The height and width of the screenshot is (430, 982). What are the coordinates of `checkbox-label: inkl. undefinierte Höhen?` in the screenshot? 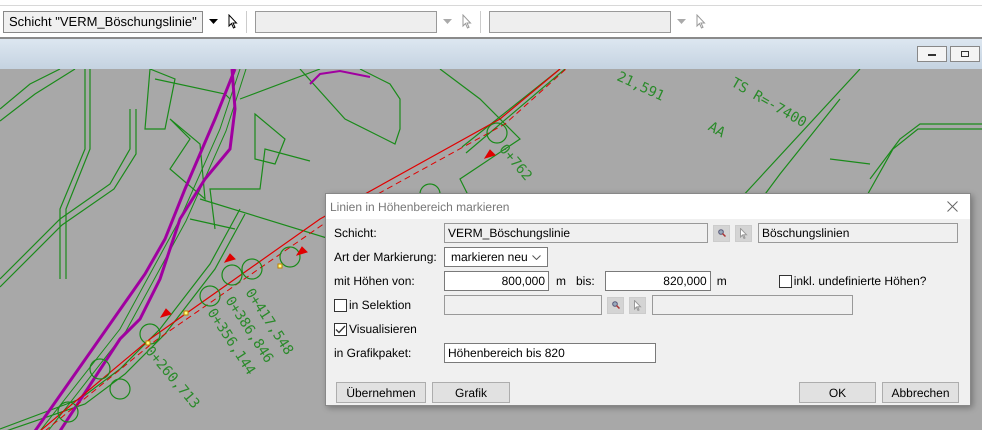 It's located at (860, 281).